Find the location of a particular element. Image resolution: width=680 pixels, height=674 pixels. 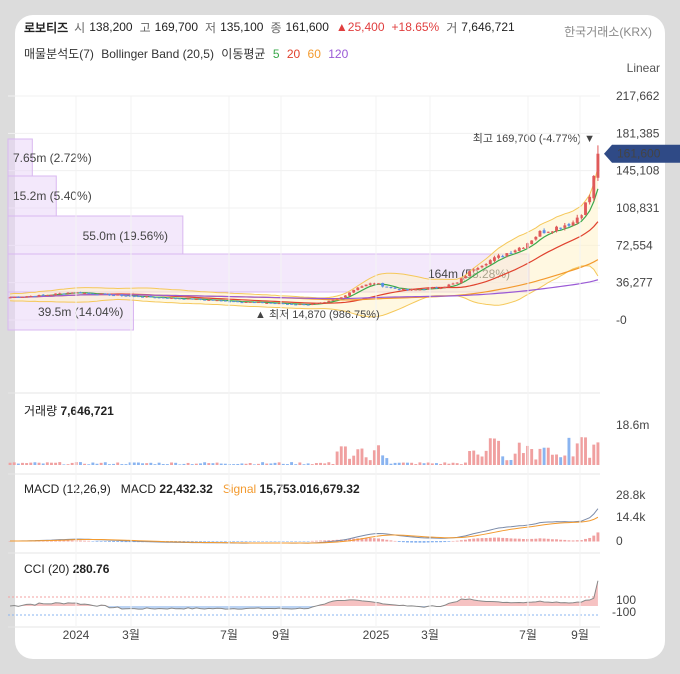

time-axis-tick: 2024 is located at coordinates (76, 635).